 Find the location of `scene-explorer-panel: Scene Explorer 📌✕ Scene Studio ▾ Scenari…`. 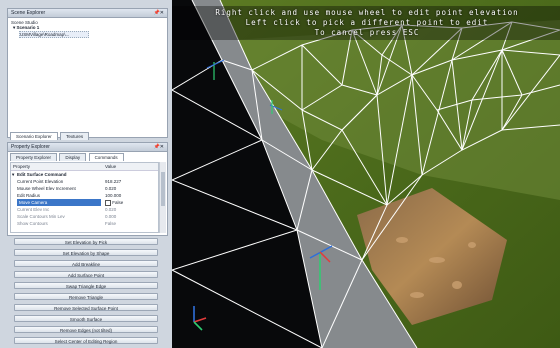

scene-explorer-panel: Scene Explorer 📌✕ Scene Studio ▾ Scenari… is located at coordinates (87, 73).